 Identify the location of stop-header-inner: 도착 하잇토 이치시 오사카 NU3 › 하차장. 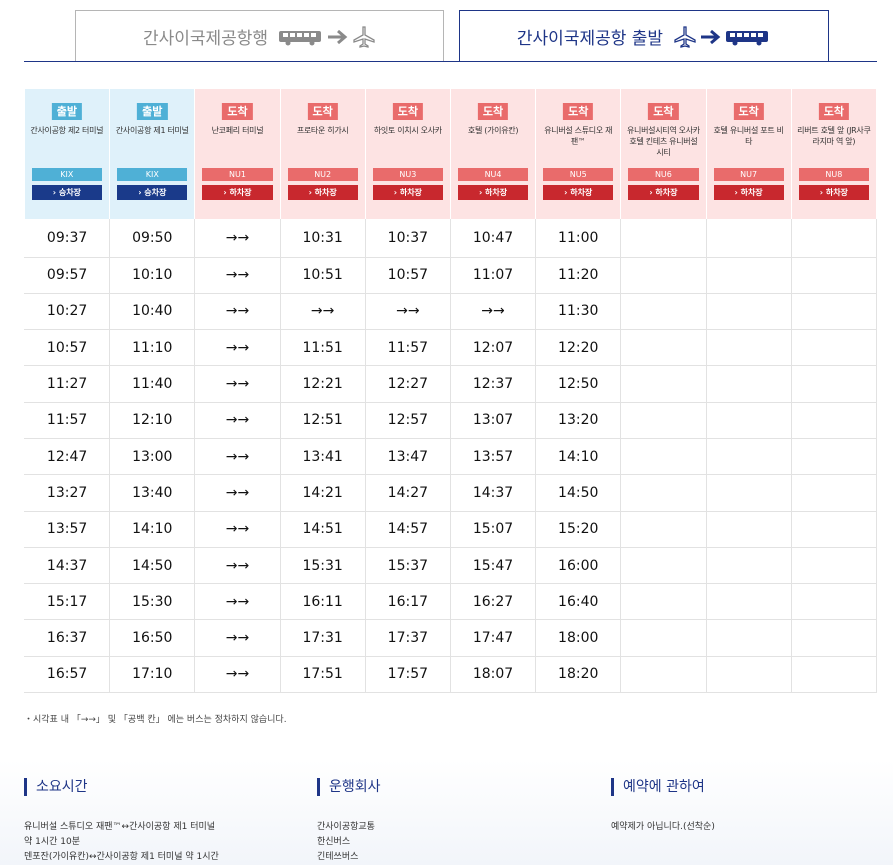
(408, 154).